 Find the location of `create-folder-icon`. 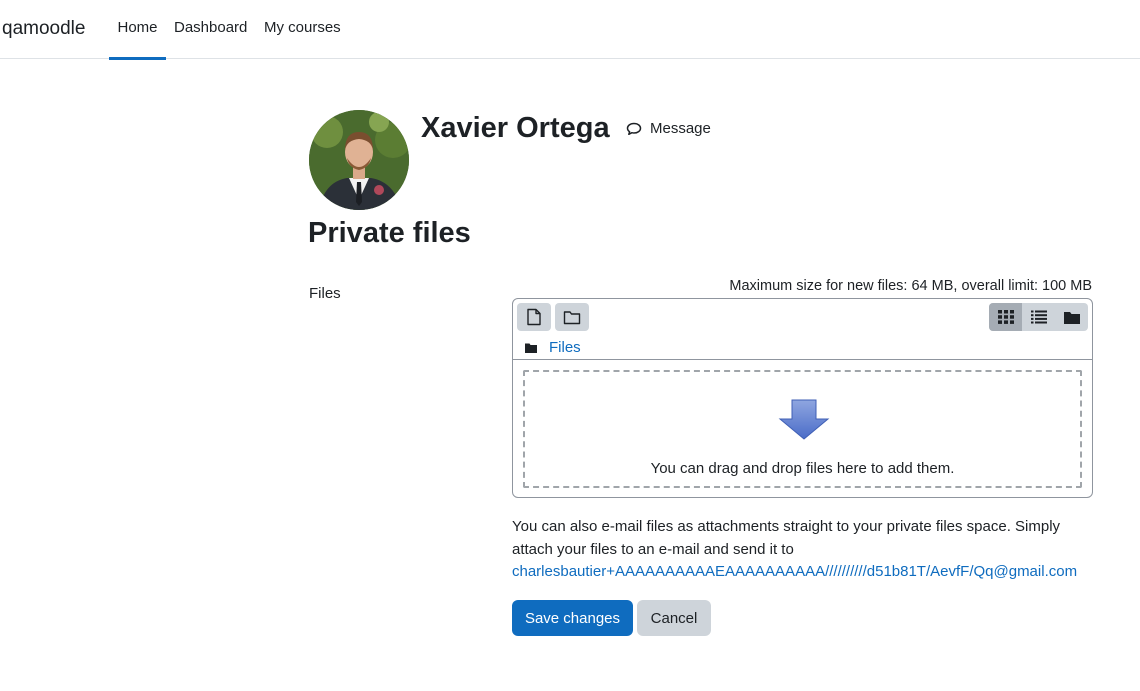

create-folder-icon is located at coordinates (572, 317).